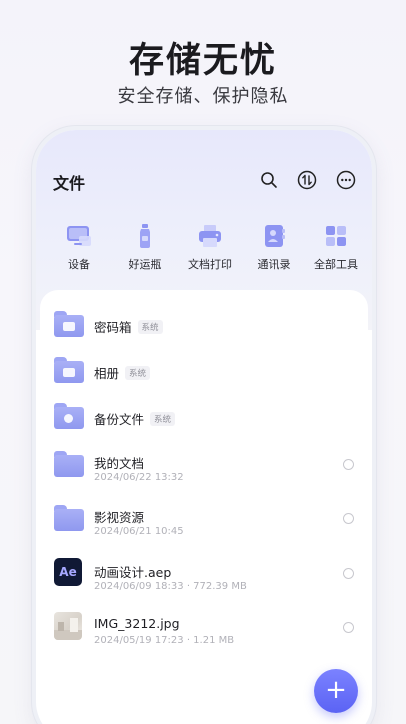  Describe the element at coordinates (119, 419) in the screenshot. I see `file-name: 备份文件` at that location.